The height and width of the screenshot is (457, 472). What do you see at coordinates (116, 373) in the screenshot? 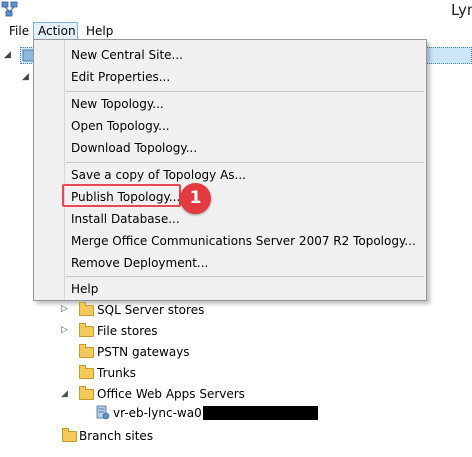
I see `tree-node-trunks: Trunks` at bounding box center [116, 373].